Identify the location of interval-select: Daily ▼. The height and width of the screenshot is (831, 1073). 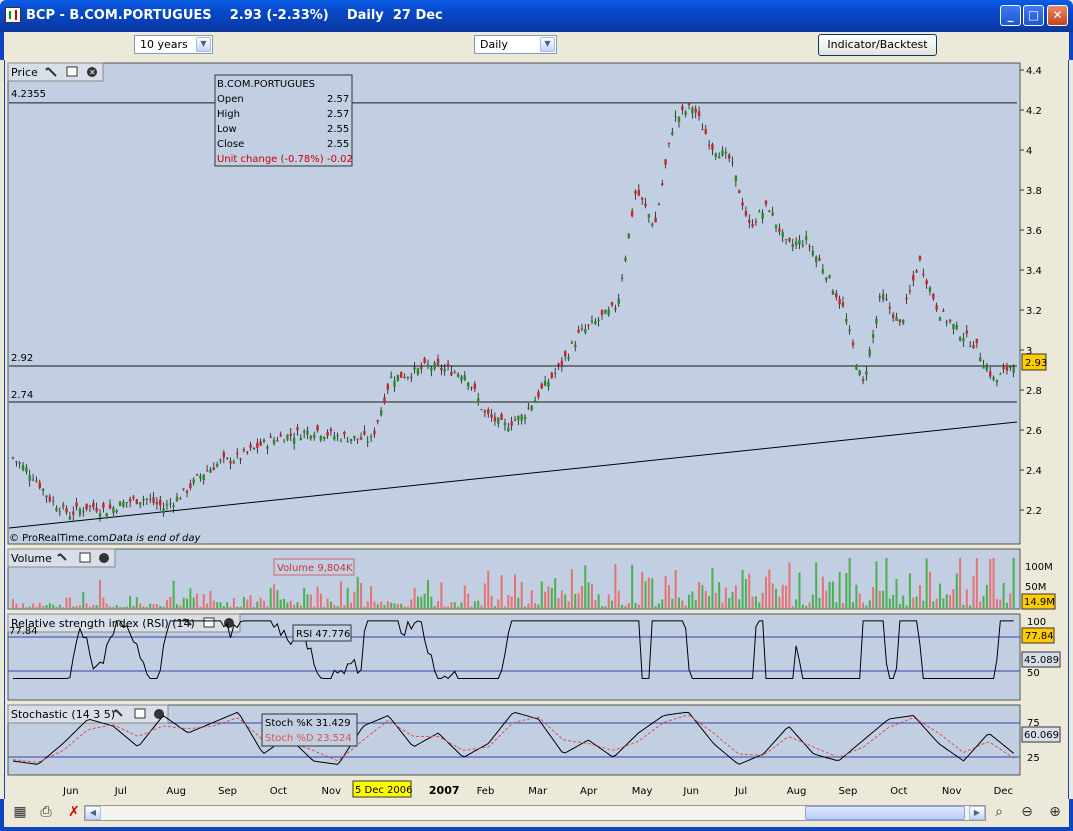
(515, 44).